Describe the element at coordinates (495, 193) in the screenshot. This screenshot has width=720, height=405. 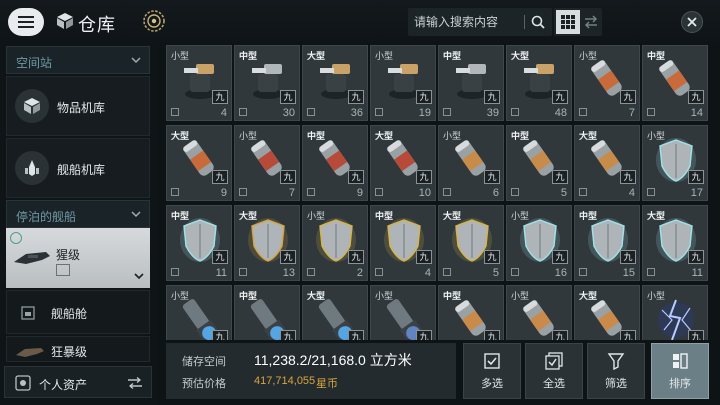
I see `item-count: 6` at that location.